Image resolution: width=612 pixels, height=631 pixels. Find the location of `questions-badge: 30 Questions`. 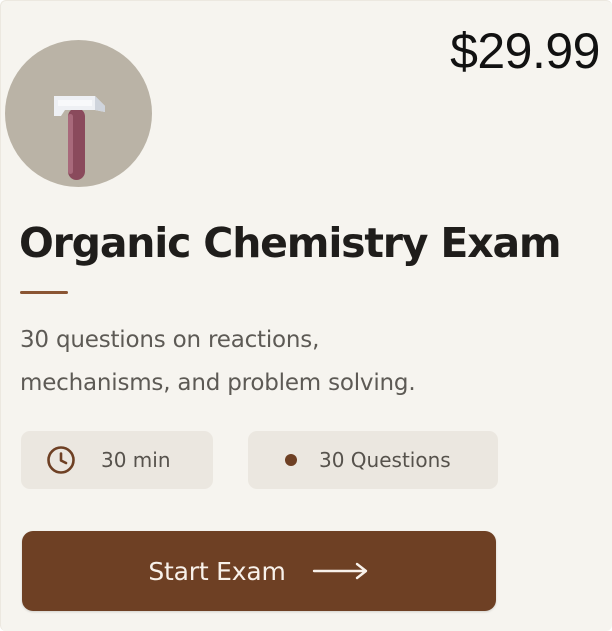

questions-badge: 30 Questions is located at coordinates (373, 460).